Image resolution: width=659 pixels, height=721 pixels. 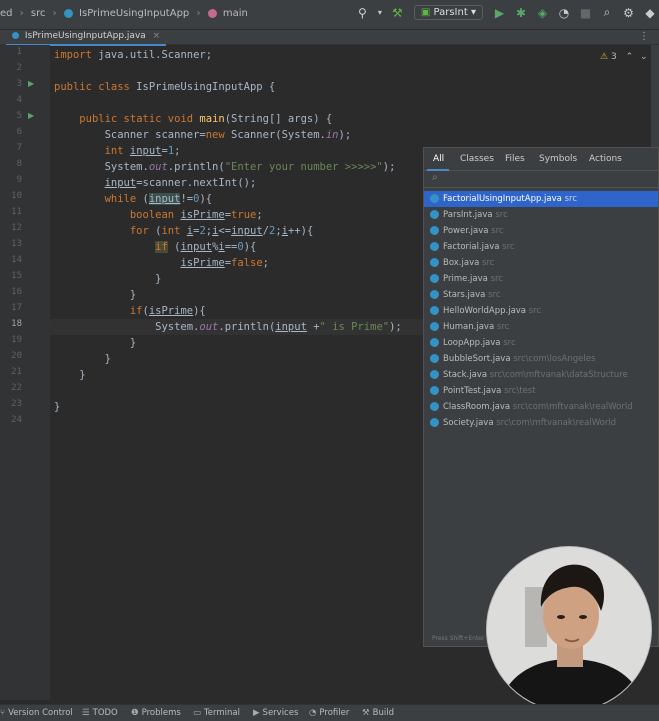 What do you see at coordinates (569, 629) in the screenshot?
I see `presenter-image` at bounding box center [569, 629].